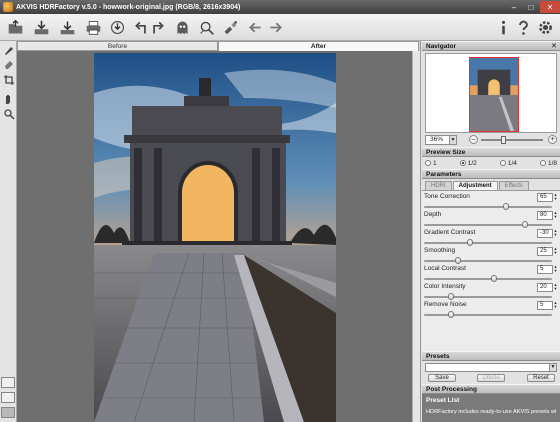 Image resolution: width=560 pixels, height=422 pixels. What do you see at coordinates (450, 232) in the screenshot?
I see `param-label: Gradient Contrast` at bounding box center [450, 232].